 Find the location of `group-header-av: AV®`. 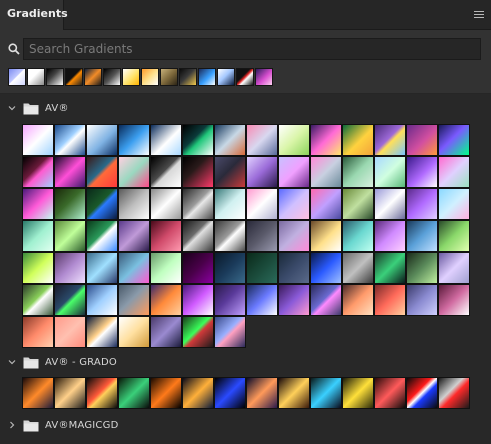

group-header-av: AV® is located at coordinates (245, 109).